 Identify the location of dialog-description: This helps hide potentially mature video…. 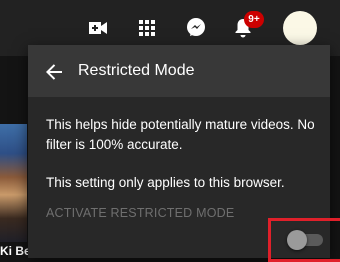
(180, 134).